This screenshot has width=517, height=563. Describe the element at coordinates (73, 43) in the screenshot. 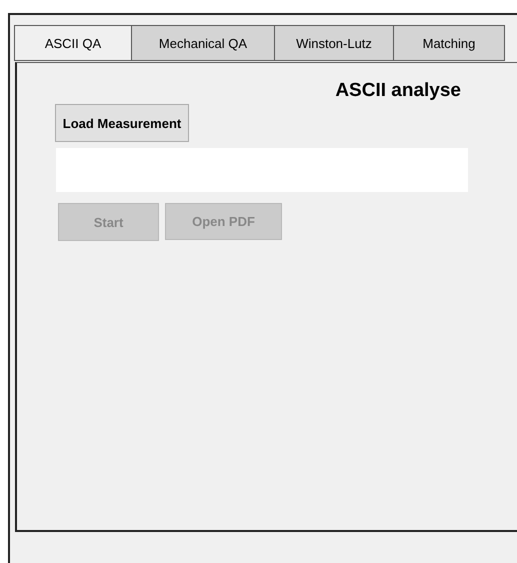

I see `tab: ASCII QA` at that location.